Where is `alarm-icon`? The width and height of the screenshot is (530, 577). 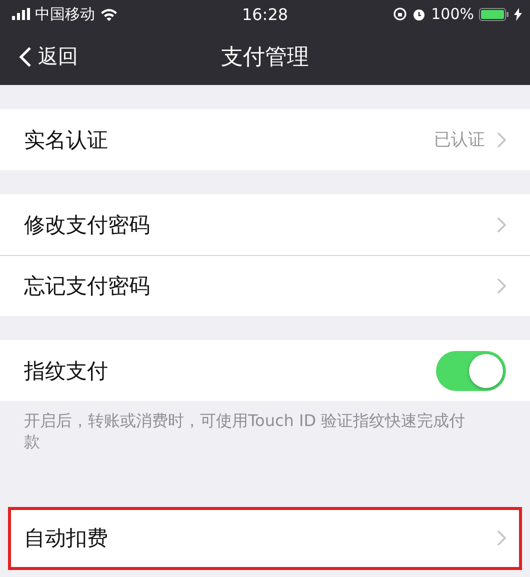
alarm-icon is located at coordinates (419, 14).